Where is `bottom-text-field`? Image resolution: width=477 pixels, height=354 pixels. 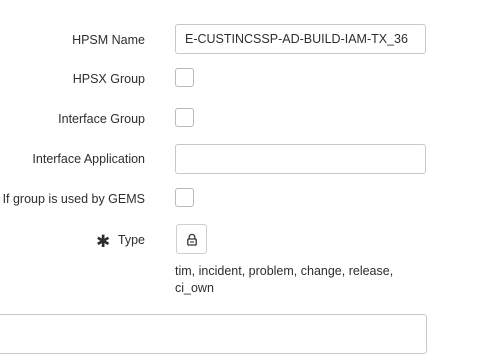
bottom-text-field is located at coordinates (213, 334).